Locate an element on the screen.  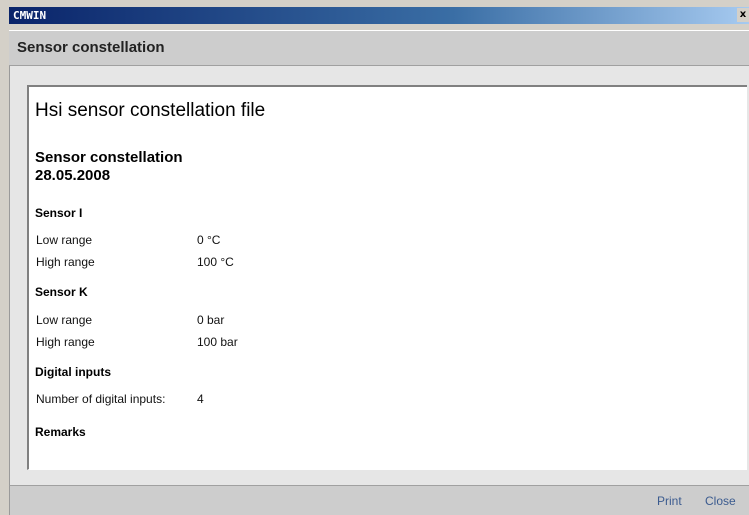
sensor-k-high-range-label: High range is located at coordinates (65, 342).